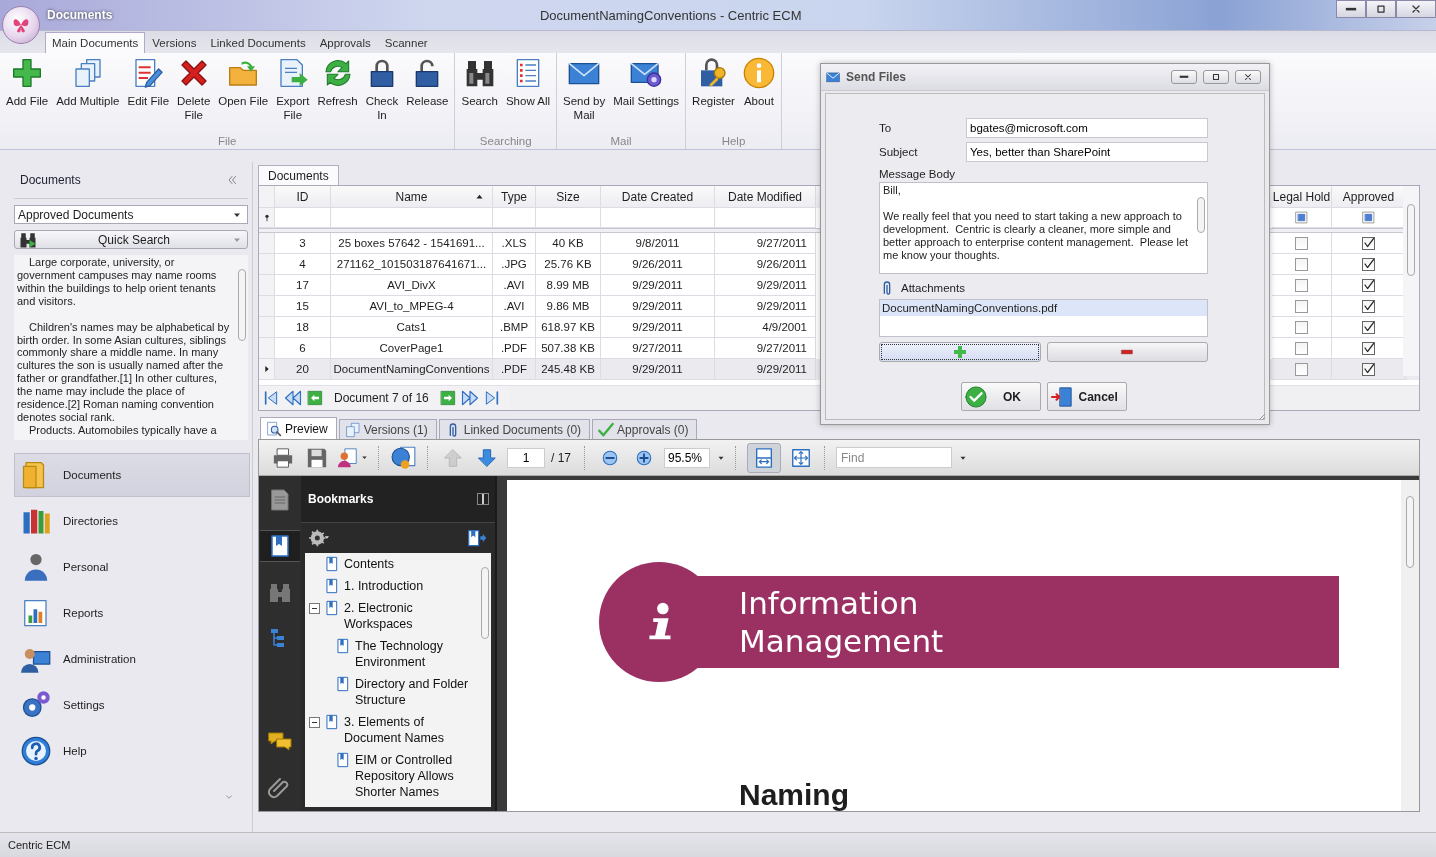 Image resolution: width=1436 pixels, height=857 pixels. Describe the element at coordinates (1087, 152) in the screenshot. I see `input-field: Yes, better than SharePoint` at that location.